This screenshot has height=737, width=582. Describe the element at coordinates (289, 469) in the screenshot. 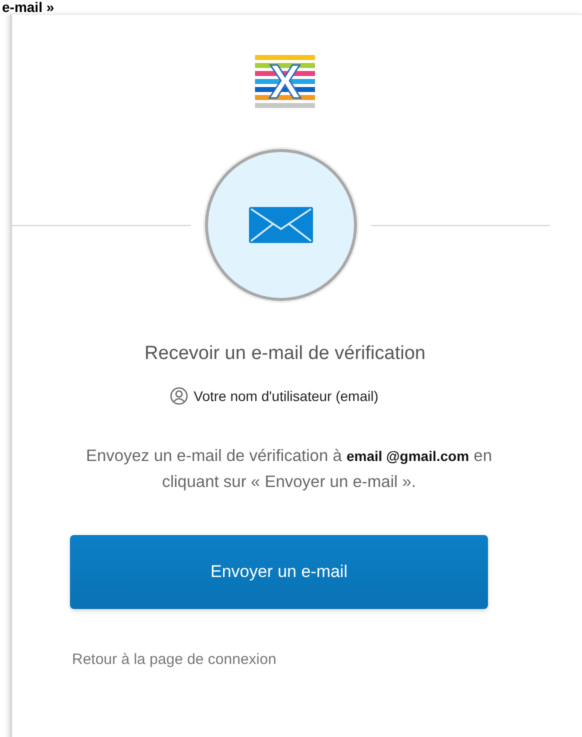

I see `instruction-text: Envoyez un e-mail de vérification à email @gmail.com en cliquant sur « Envoyer un e-mail ».` at that location.